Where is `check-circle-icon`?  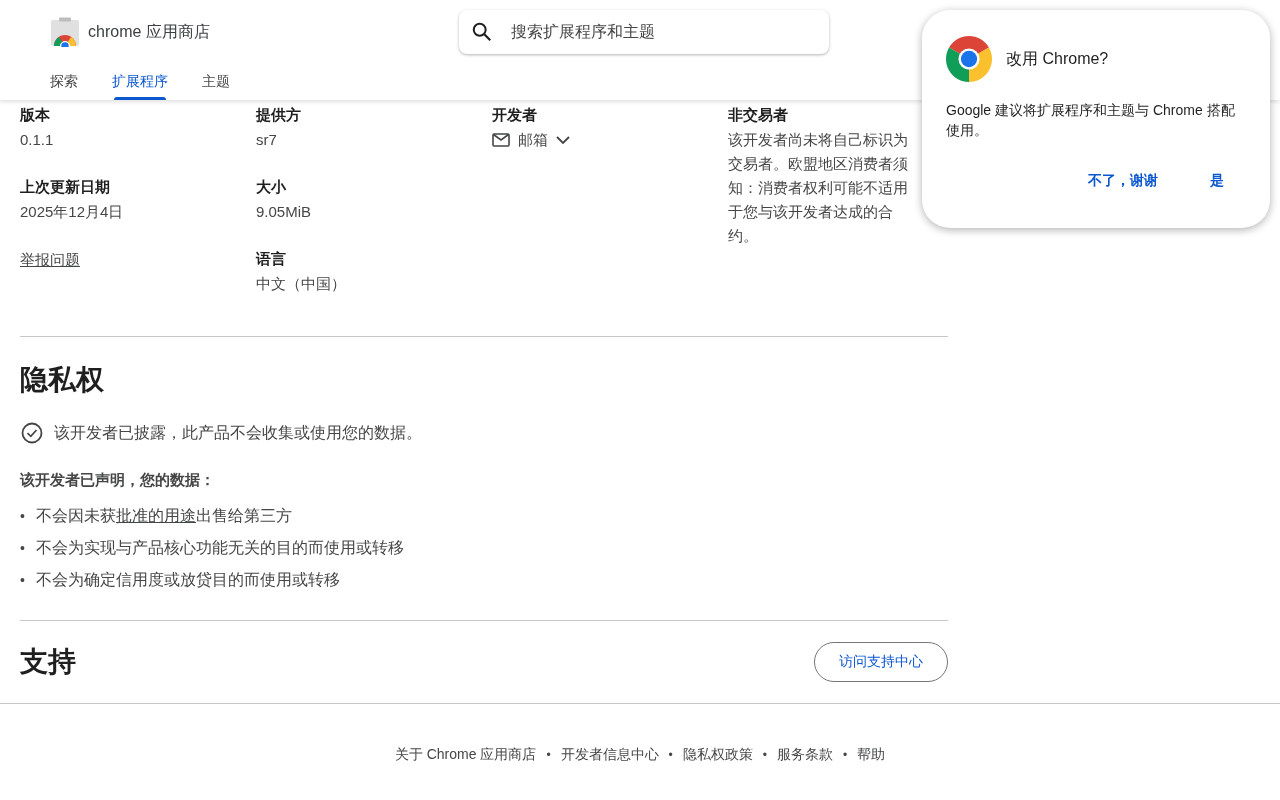
check-circle-icon is located at coordinates (32, 433).